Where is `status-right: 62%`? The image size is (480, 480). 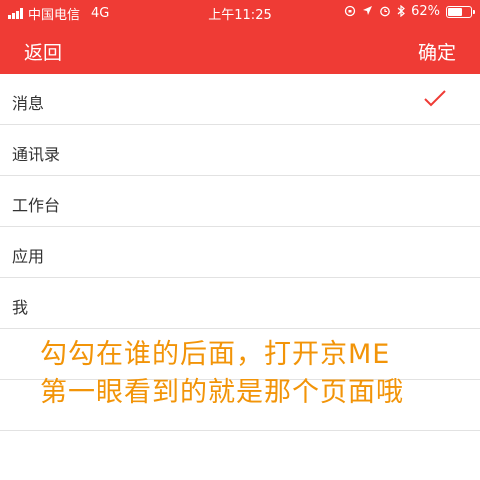 status-right: 62% is located at coordinates (409, 11).